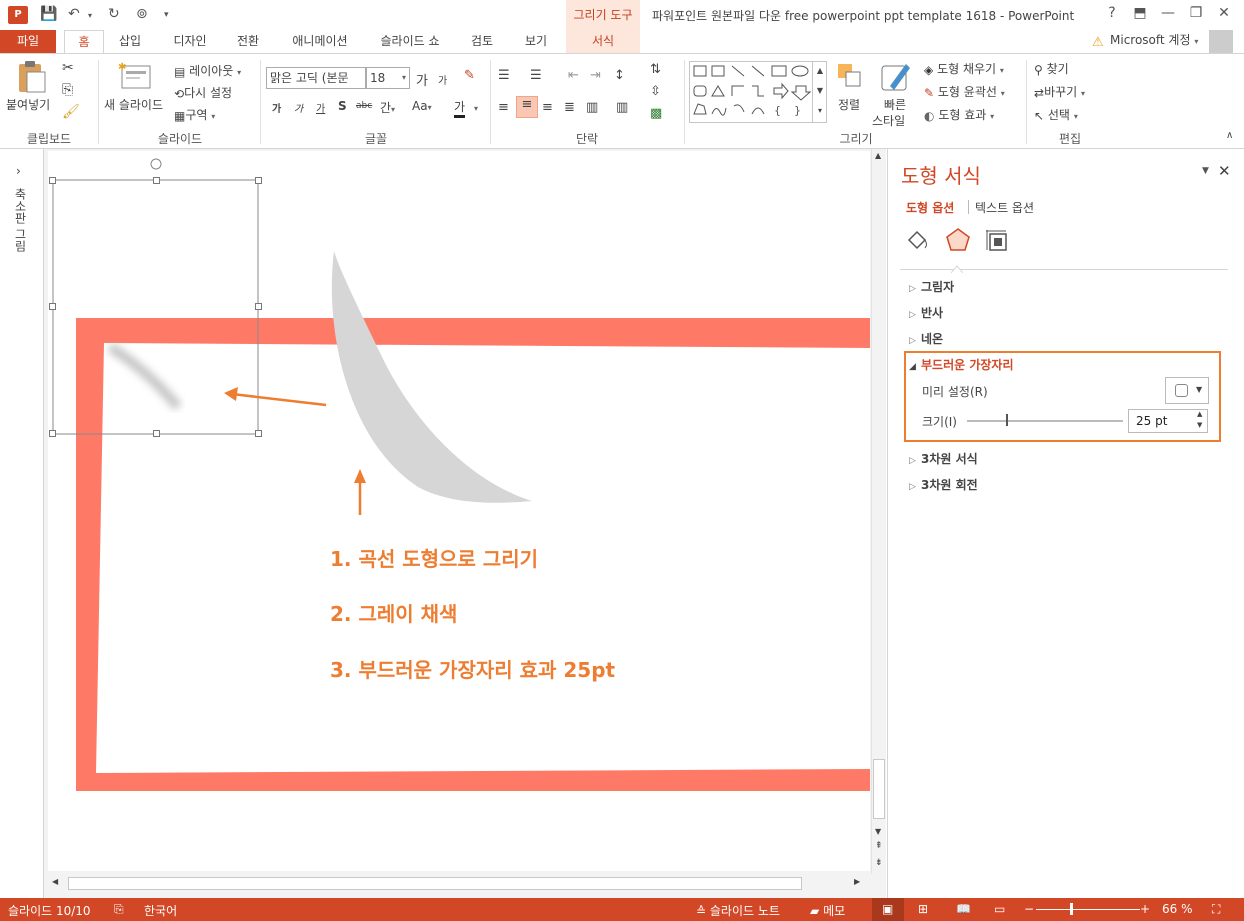 The width and height of the screenshot is (1244, 921). What do you see at coordinates (1154, 39) in the screenshot?
I see `account-button: Microsoft 계정 ▾` at bounding box center [1154, 39].